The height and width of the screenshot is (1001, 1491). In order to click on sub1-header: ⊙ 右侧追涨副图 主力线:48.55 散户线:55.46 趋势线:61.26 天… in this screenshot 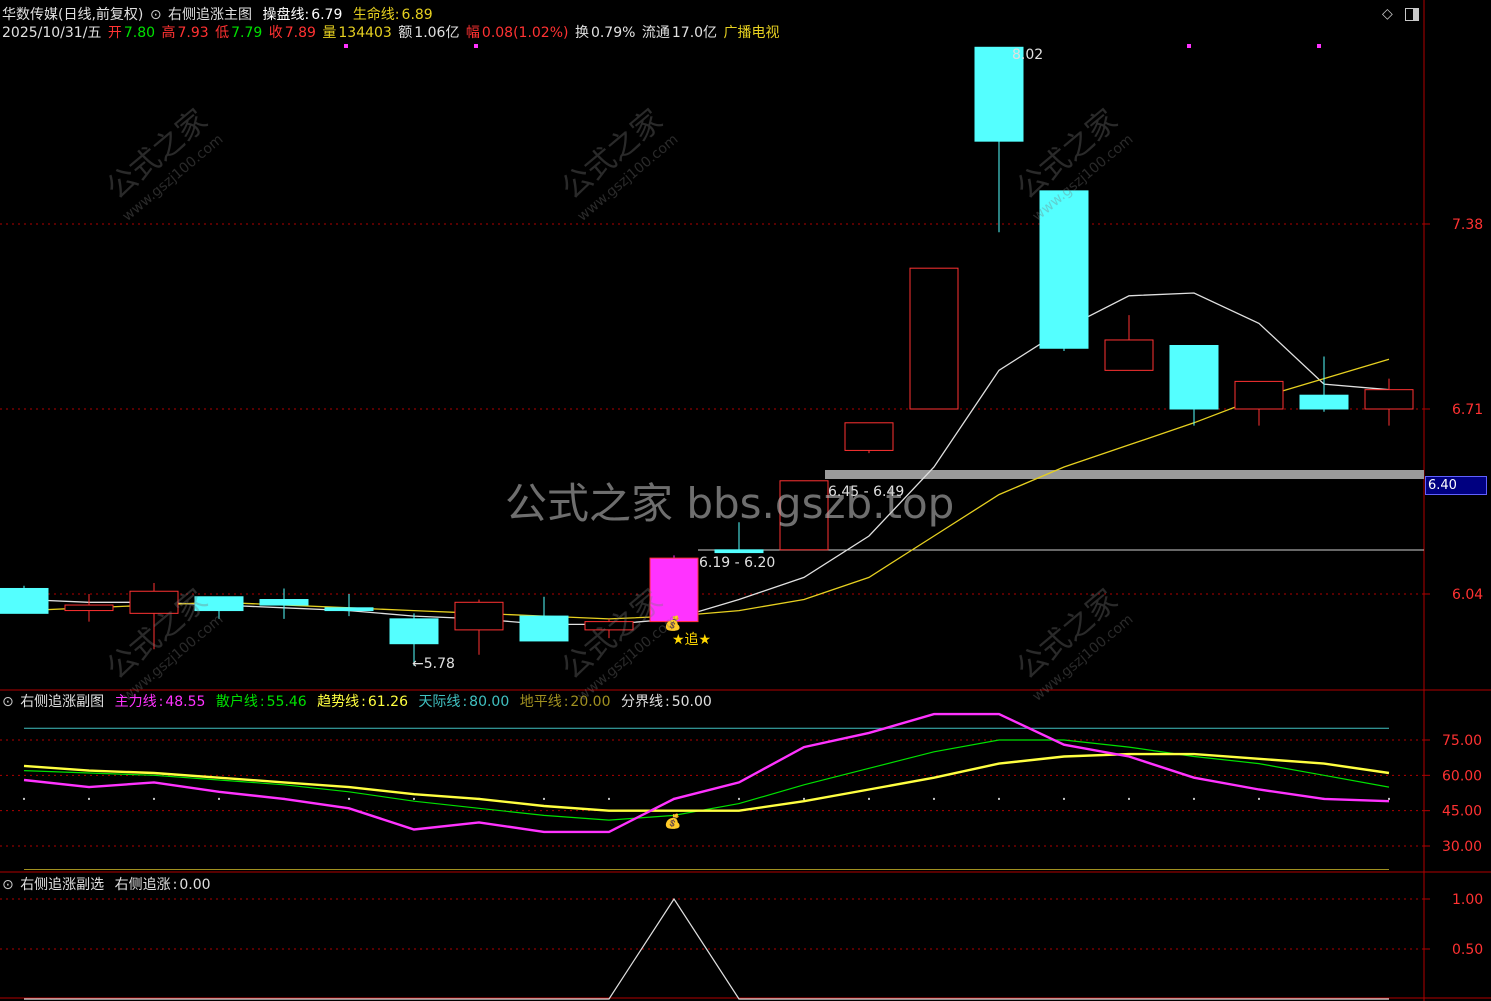, I will do `click(357, 702)`.